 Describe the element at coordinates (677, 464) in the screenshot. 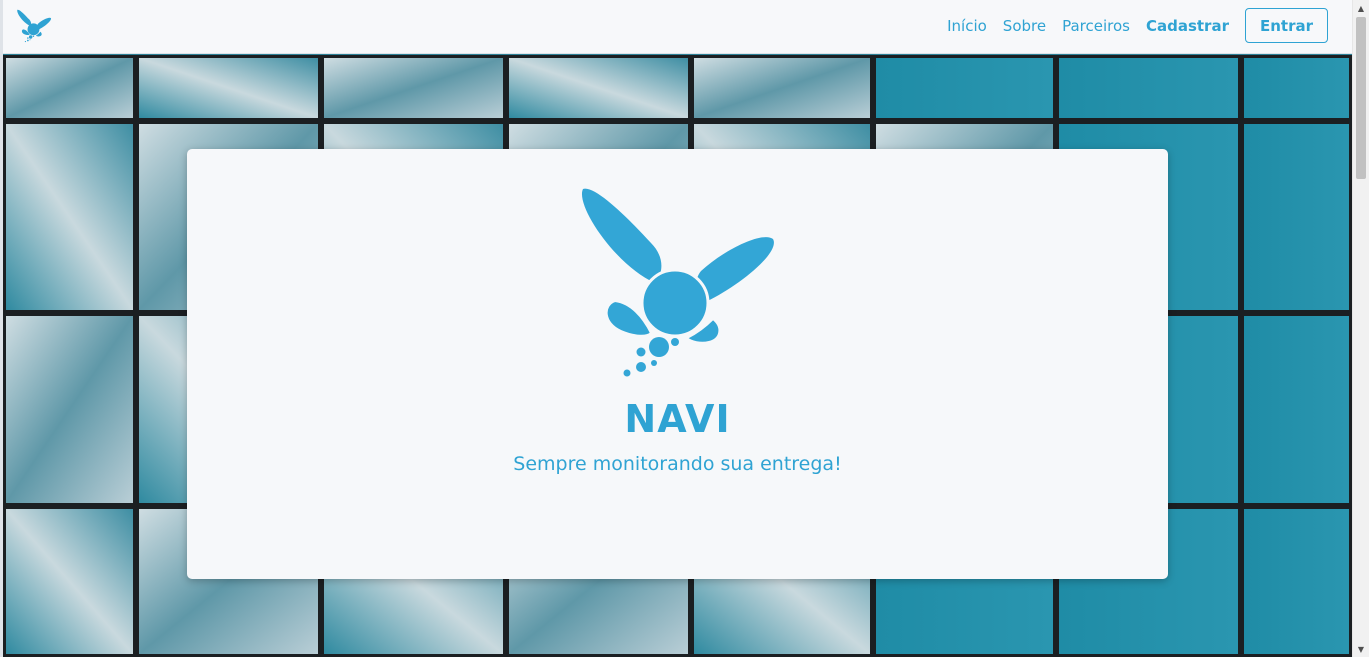

I see `hero-subtitle: Sempre monitorando sua entrega!` at that location.